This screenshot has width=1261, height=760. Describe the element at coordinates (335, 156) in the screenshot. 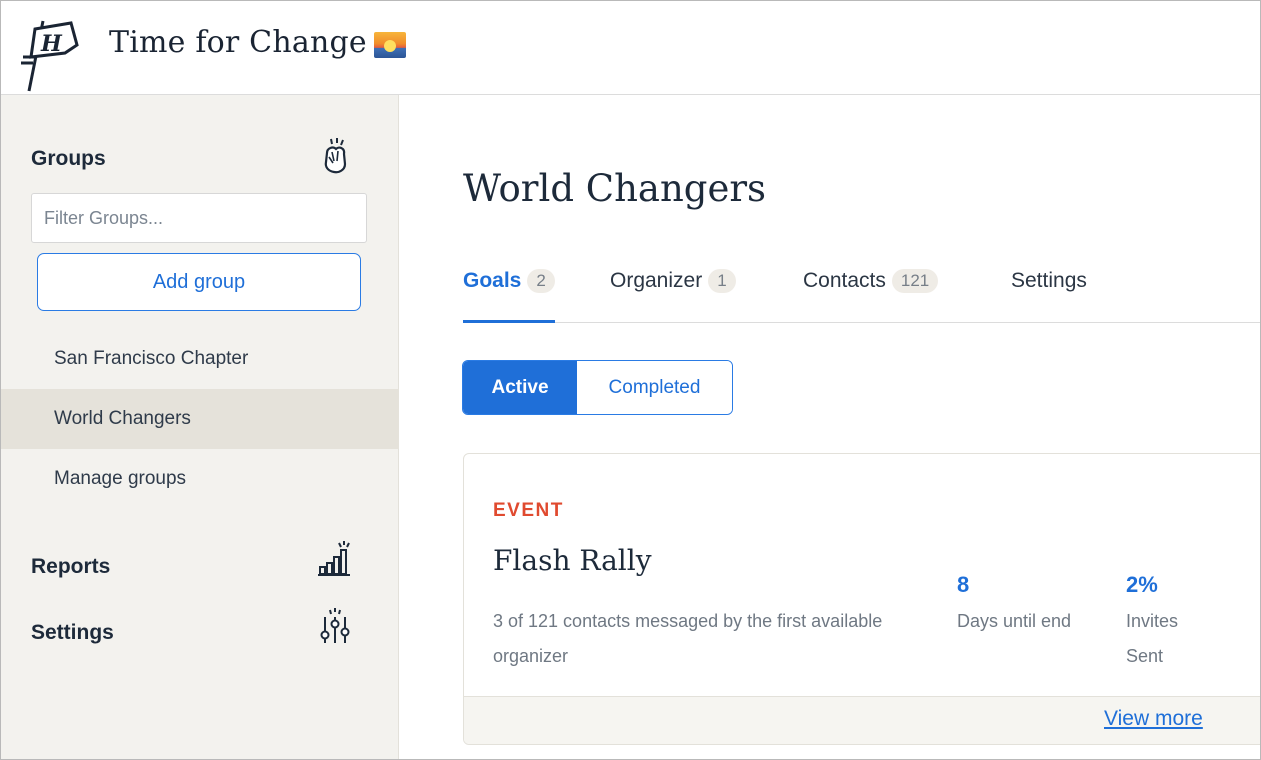

I see `high-five-icon` at that location.